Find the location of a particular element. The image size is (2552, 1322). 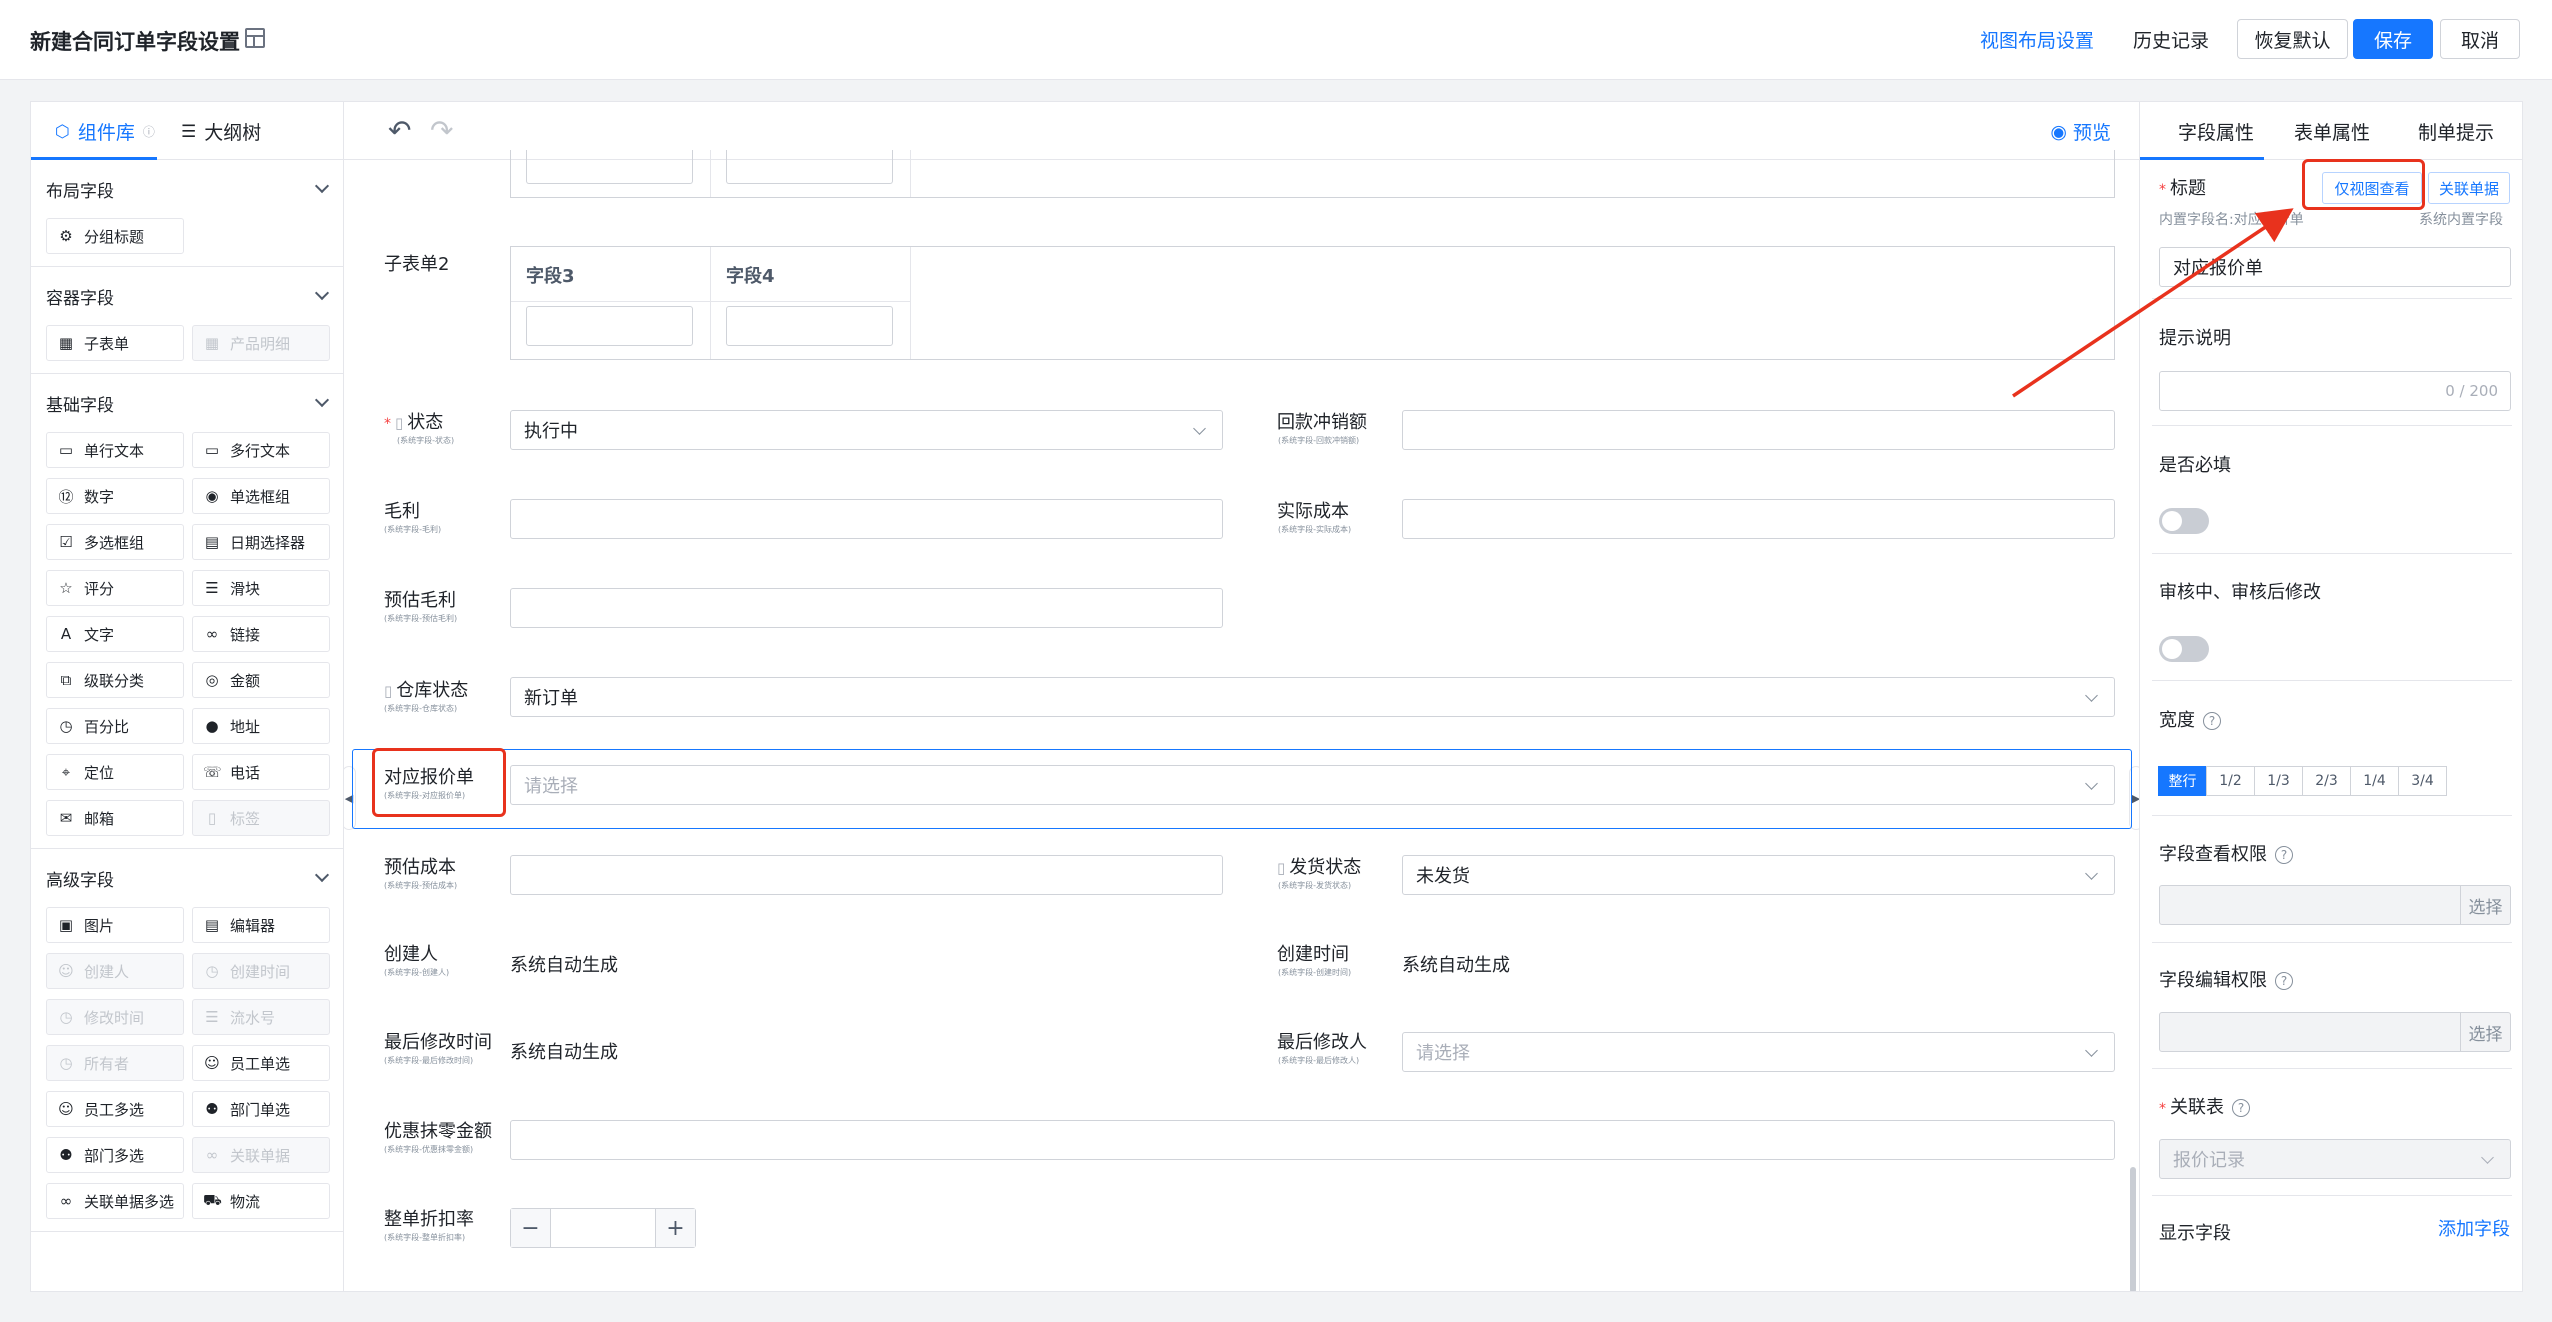

component-item: ● 地址 is located at coordinates (261, 726).